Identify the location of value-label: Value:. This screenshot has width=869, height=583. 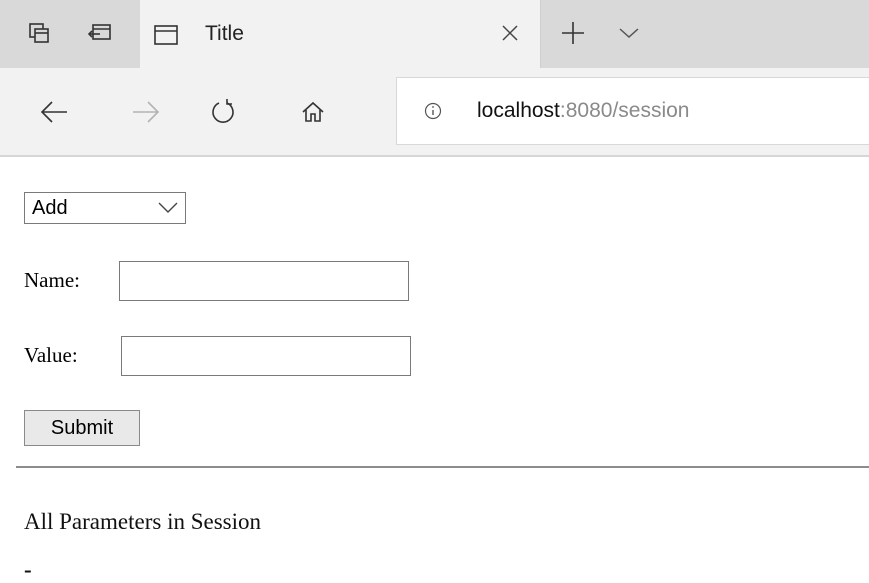
(51, 355).